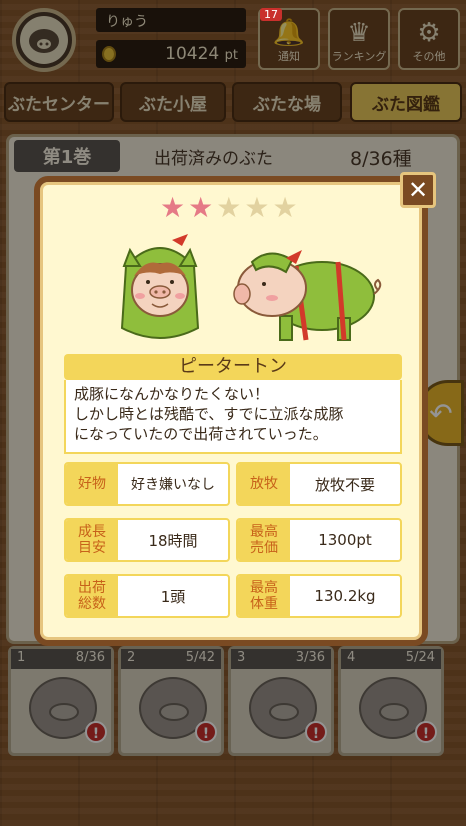 The width and height of the screenshot is (466, 826). What do you see at coordinates (345, 596) in the screenshot?
I see `stat-value: 130.2kg` at bounding box center [345, 596].